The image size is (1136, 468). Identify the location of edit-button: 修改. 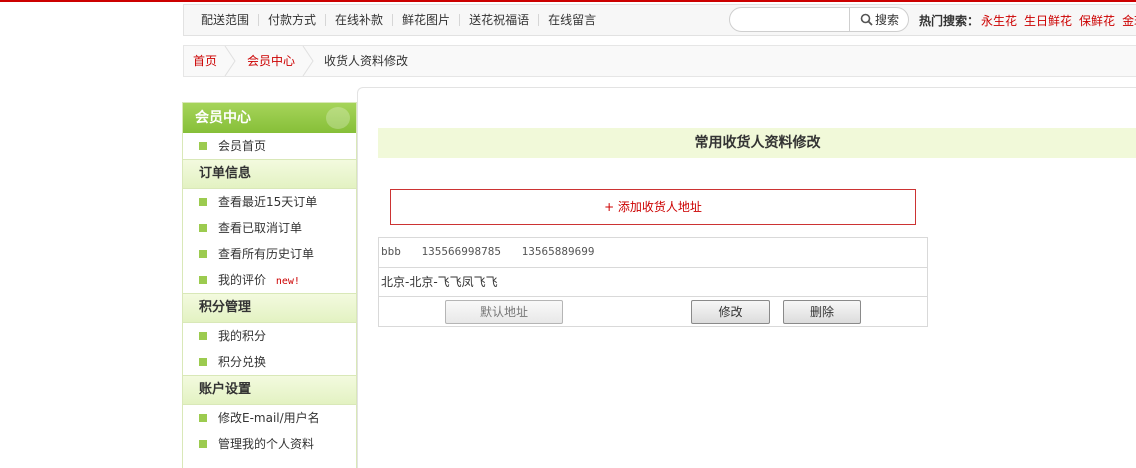
(730, 312).